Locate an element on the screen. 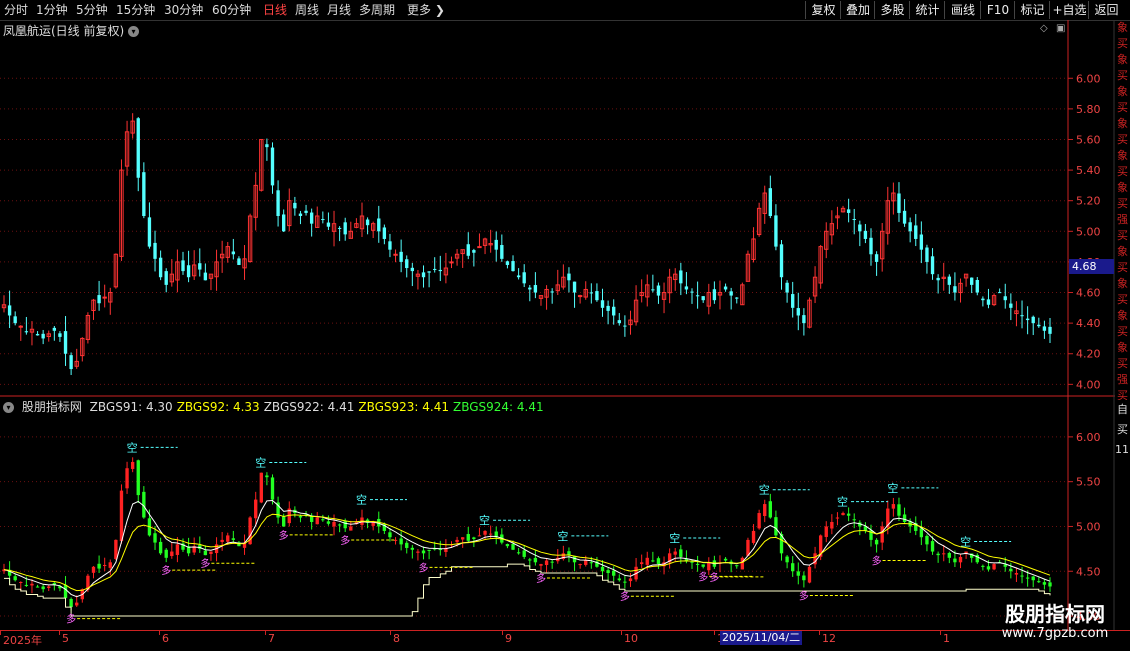  indicator-chevron-icon: ▾ is located at coordinates (8, 407).